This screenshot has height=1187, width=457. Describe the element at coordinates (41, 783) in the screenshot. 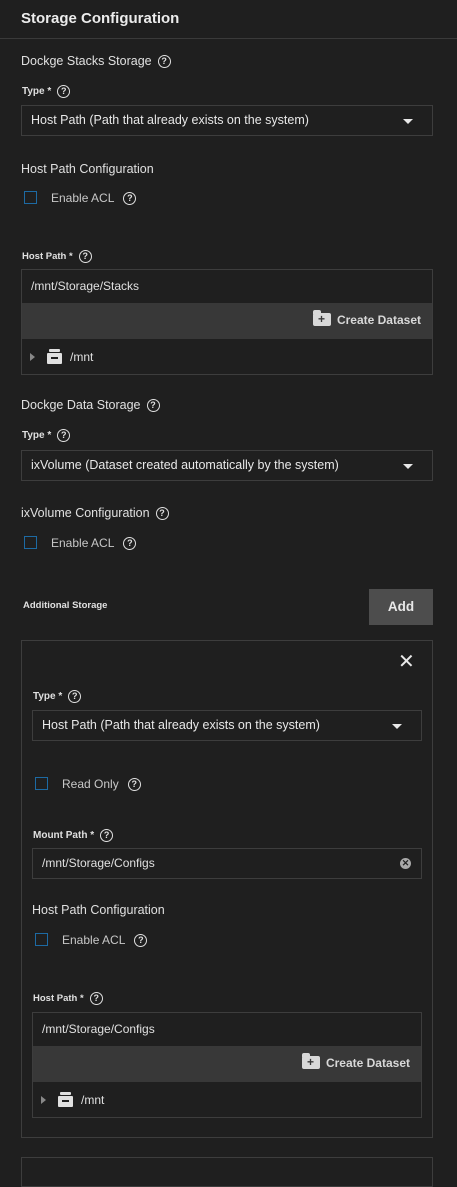

I see `read-only-checkbox` at that location.